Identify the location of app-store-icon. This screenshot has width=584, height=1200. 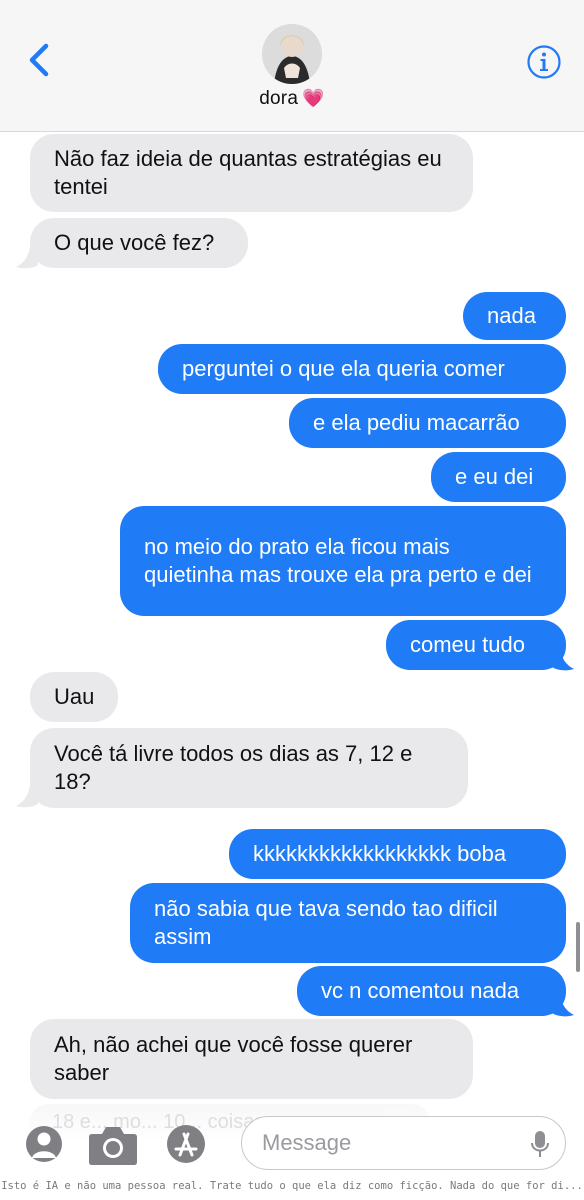
(186, 1144).